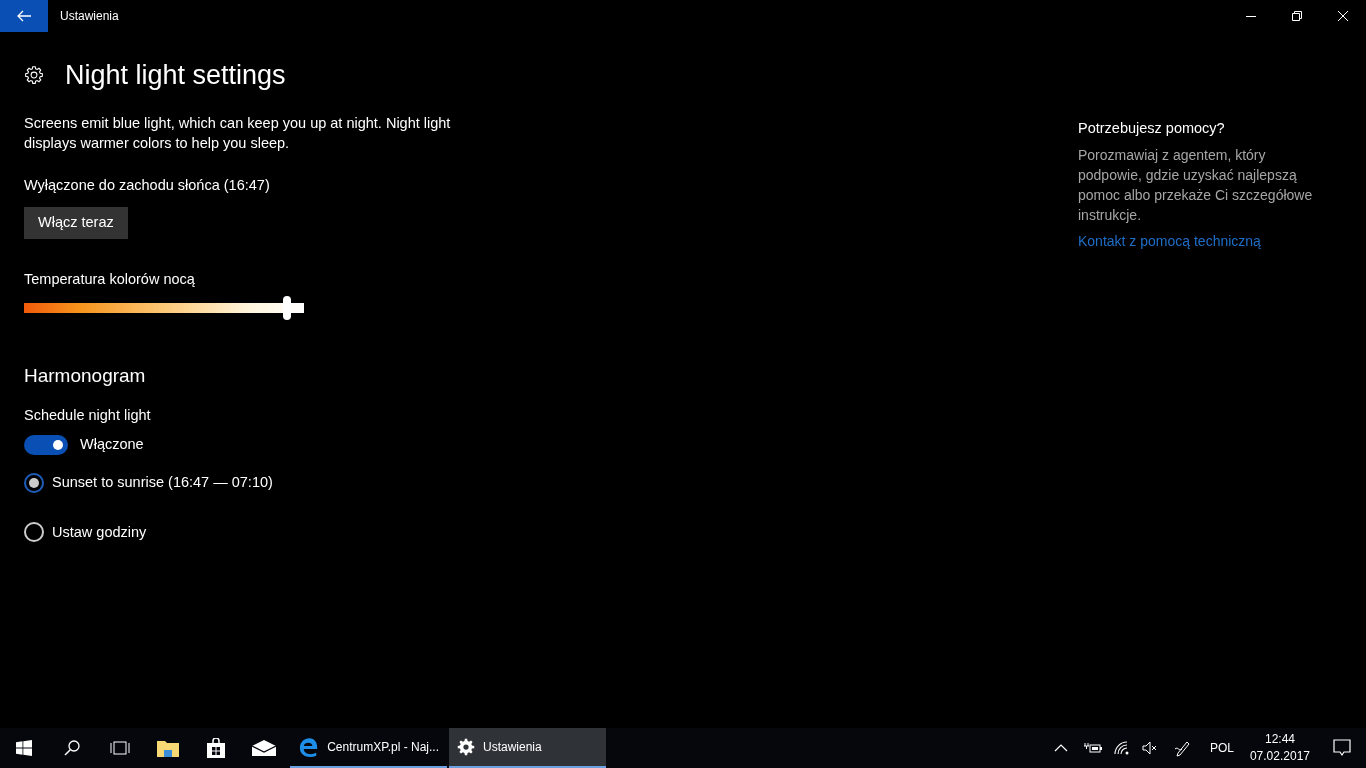 Image resolution: width=1366 pixels, height=768 pixels. Describe the element at coordinates (34, 75) in the screenshot. I see `settings-icon` at that location.